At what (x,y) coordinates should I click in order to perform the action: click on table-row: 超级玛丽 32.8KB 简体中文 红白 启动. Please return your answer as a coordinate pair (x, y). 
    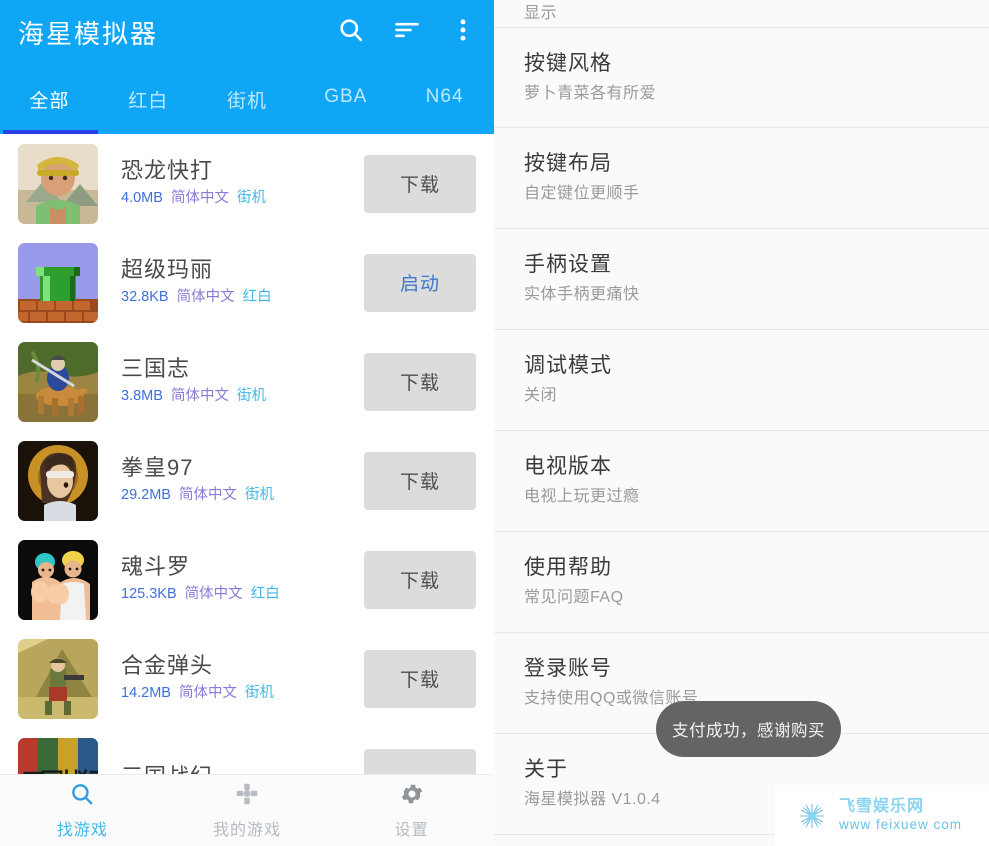
    Looking at the image, I should click on (247, 282).